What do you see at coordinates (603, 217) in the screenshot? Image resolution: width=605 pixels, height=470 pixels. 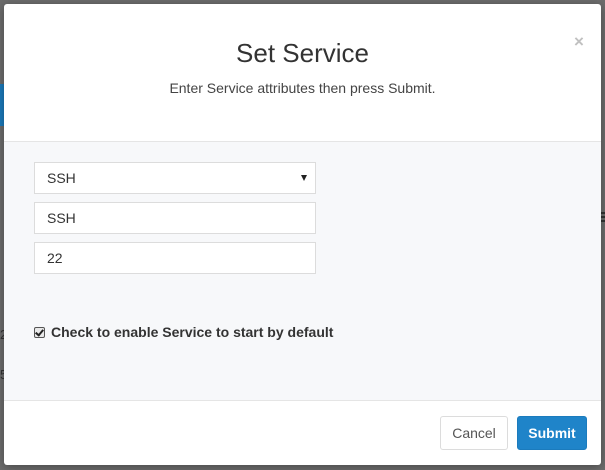 I see `background-menu-icon` at bounding box center [603, 217].